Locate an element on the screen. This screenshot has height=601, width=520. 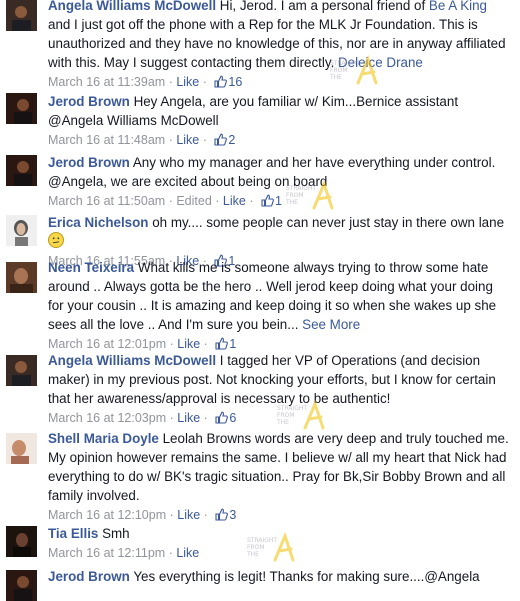
timestamp-link: March 16 at 11:39am is located at coordinates (106, 82).